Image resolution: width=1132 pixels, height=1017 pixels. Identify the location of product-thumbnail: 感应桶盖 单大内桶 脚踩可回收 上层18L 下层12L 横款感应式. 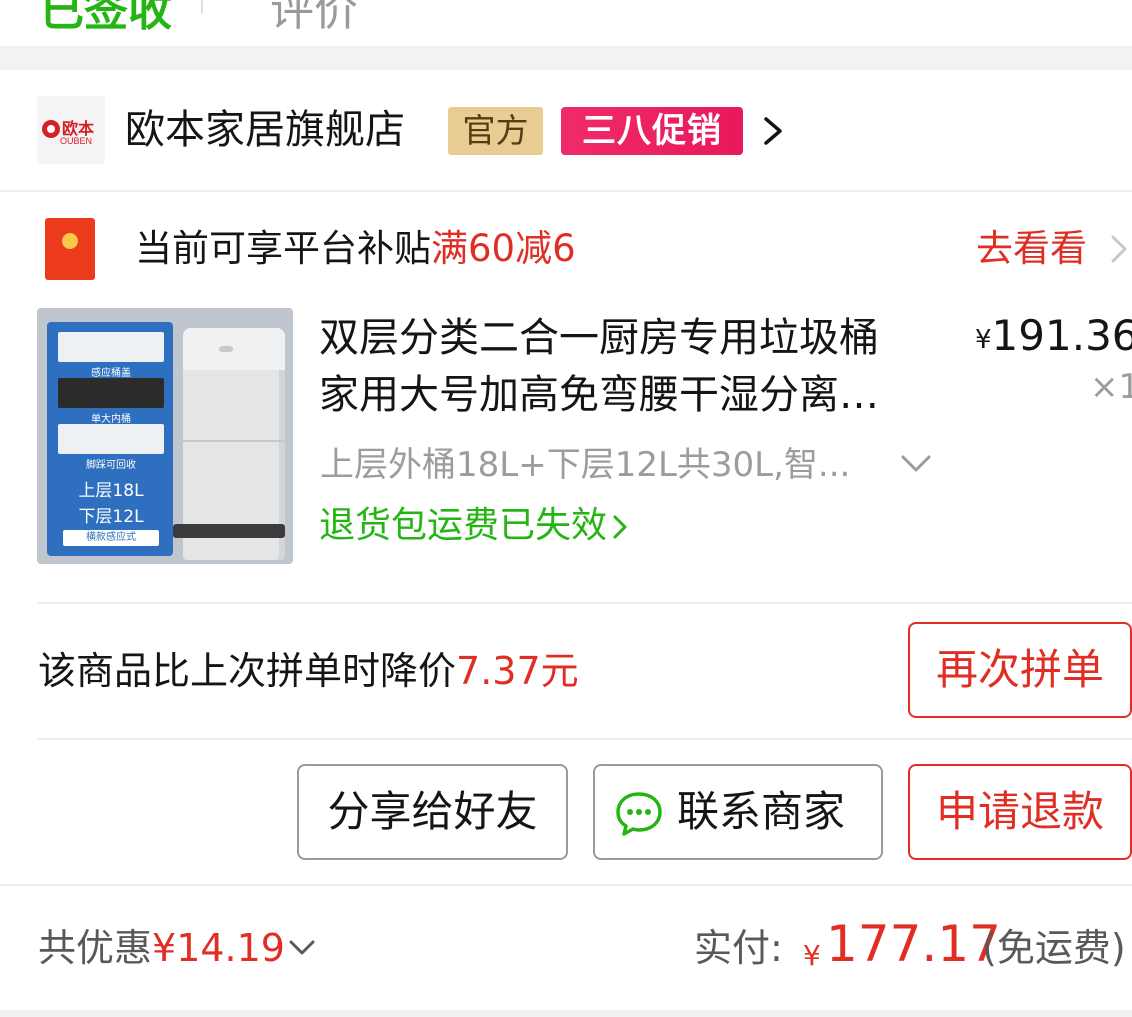
(165, 436).